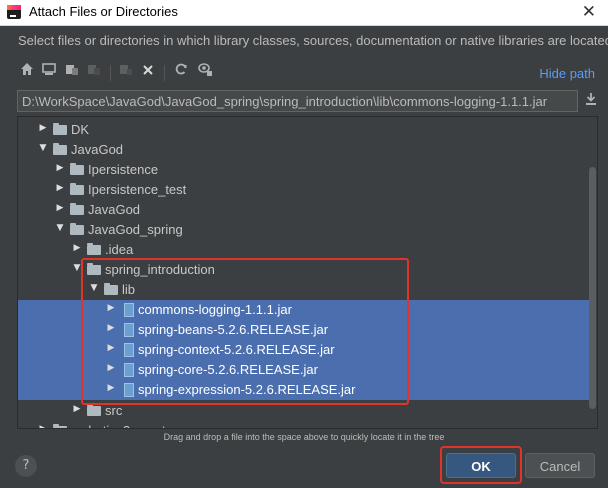  Describe the element at coordinates (72, 73) in the screenshot. I see `project-icon` at that location.